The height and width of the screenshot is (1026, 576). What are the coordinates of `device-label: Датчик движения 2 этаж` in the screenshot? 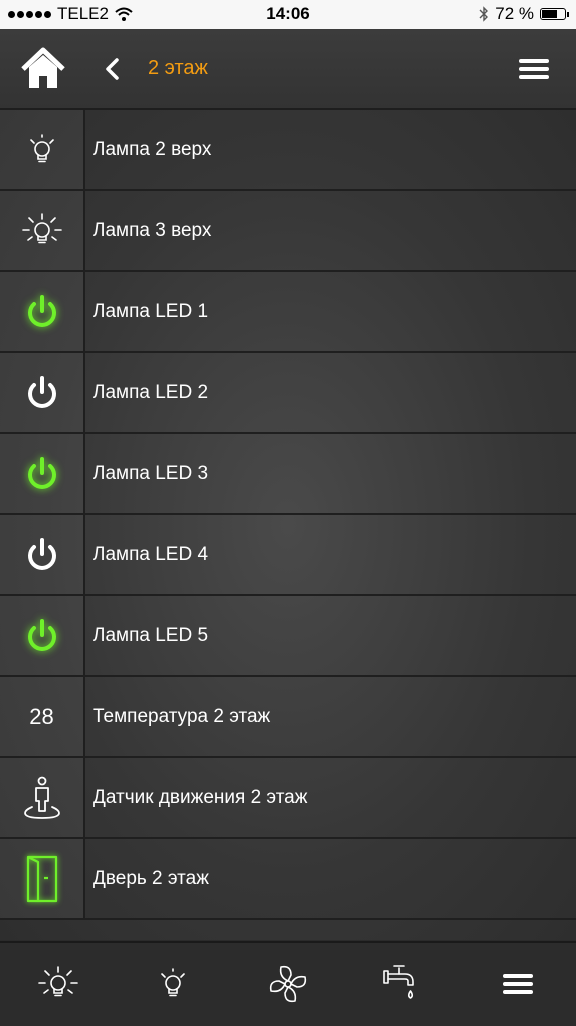 It's located at (200, 797).